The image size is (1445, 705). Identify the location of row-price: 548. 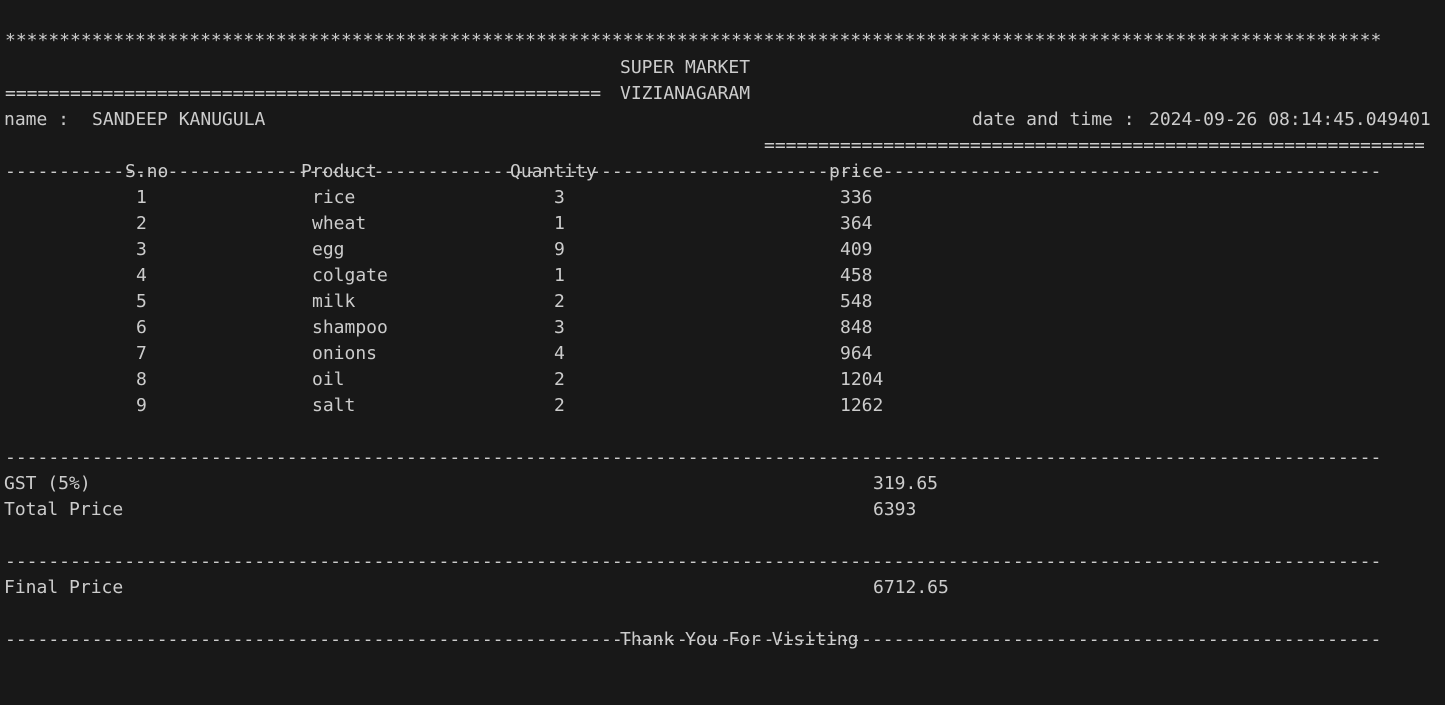
(856, 301).